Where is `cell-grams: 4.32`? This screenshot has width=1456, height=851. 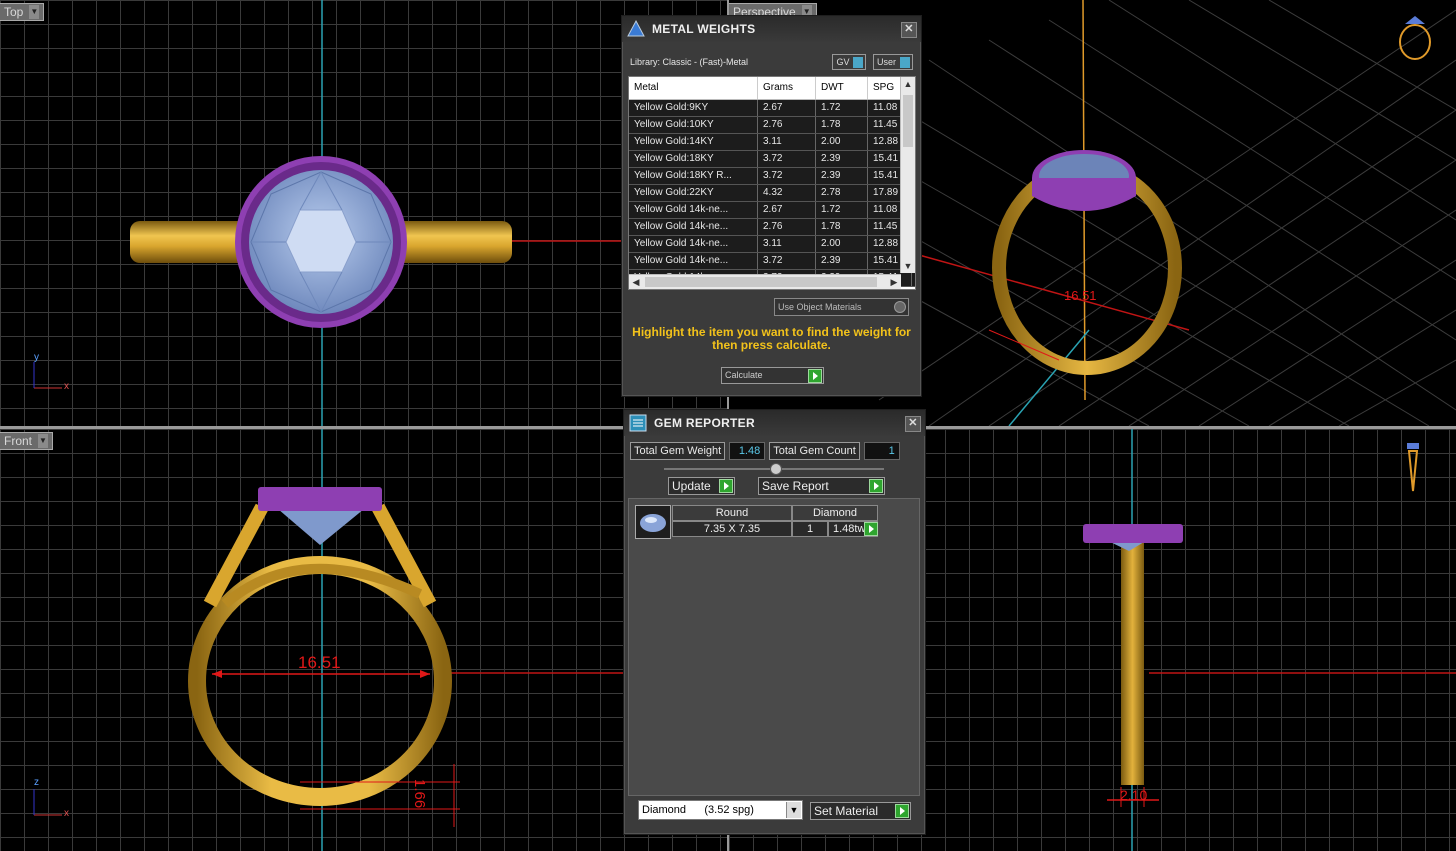
cell-grams: 4.32 is located at coordinates (787, 193).